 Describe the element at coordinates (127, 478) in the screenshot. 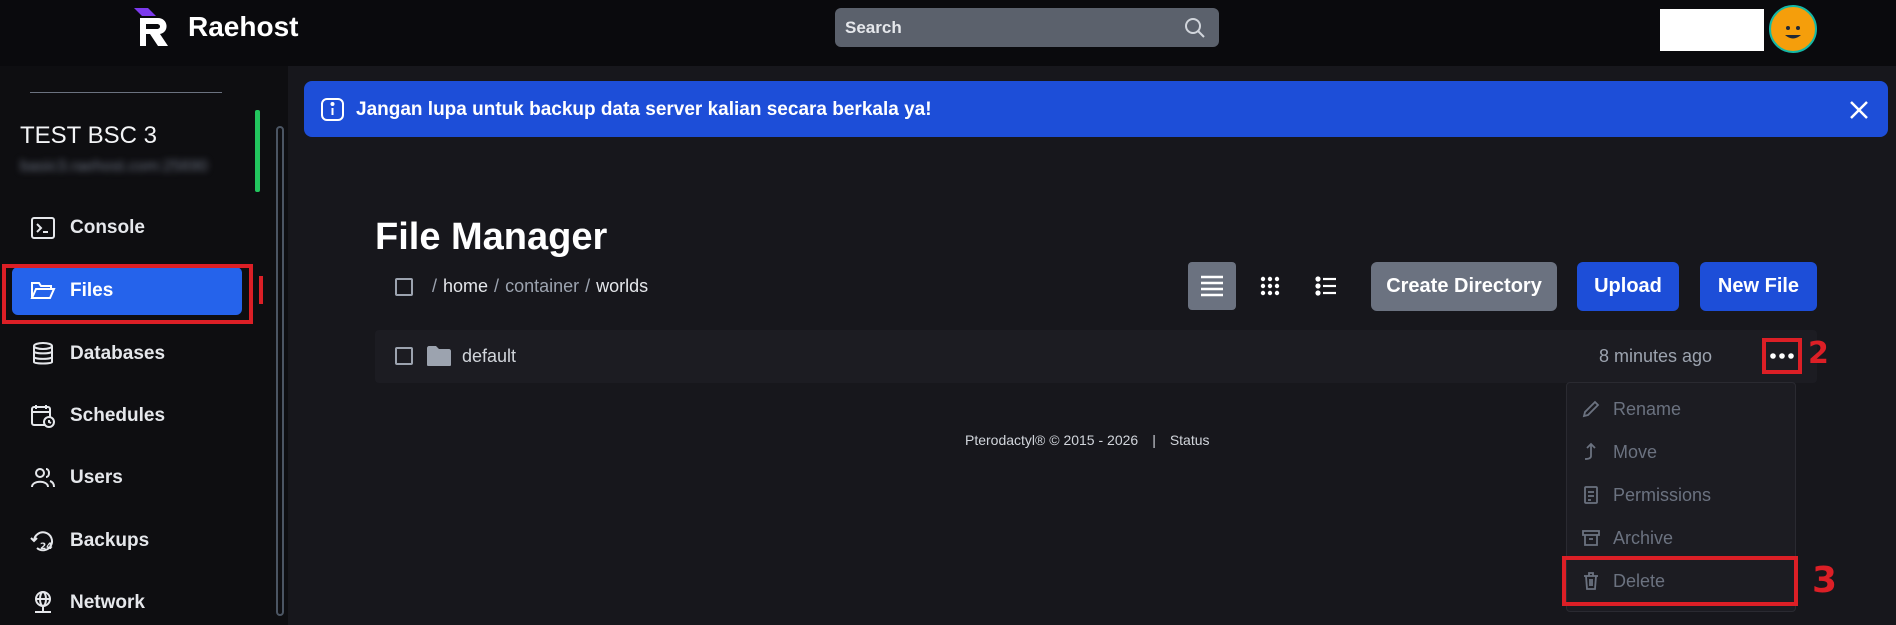

I see `sidebar-item-users: Users` at that location.